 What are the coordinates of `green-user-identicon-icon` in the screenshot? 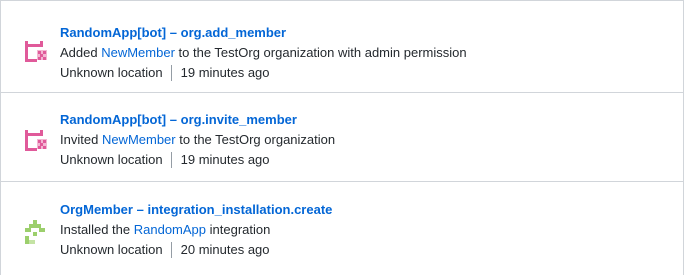 It's located at (36, 232).